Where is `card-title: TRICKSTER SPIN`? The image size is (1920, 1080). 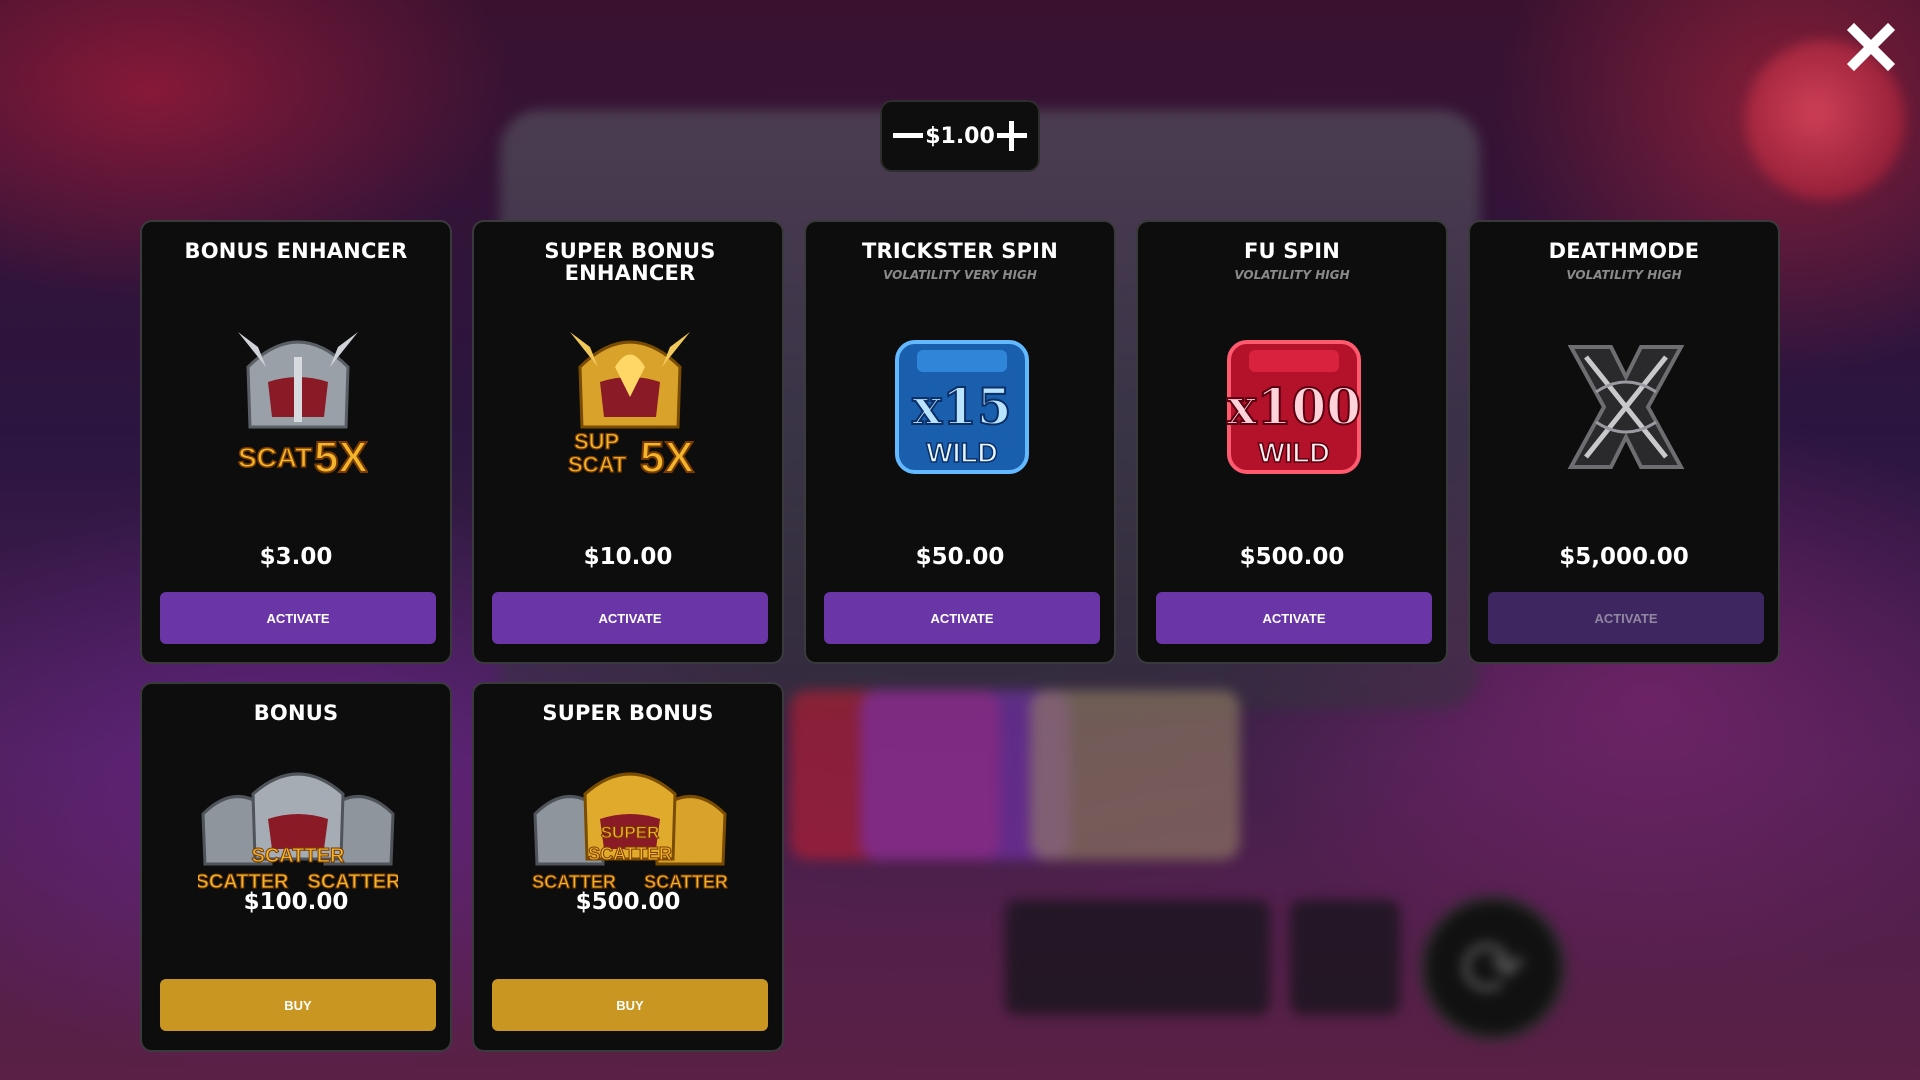 card-title: TRICKSTER SPIN is located at coordinates (960, 251).